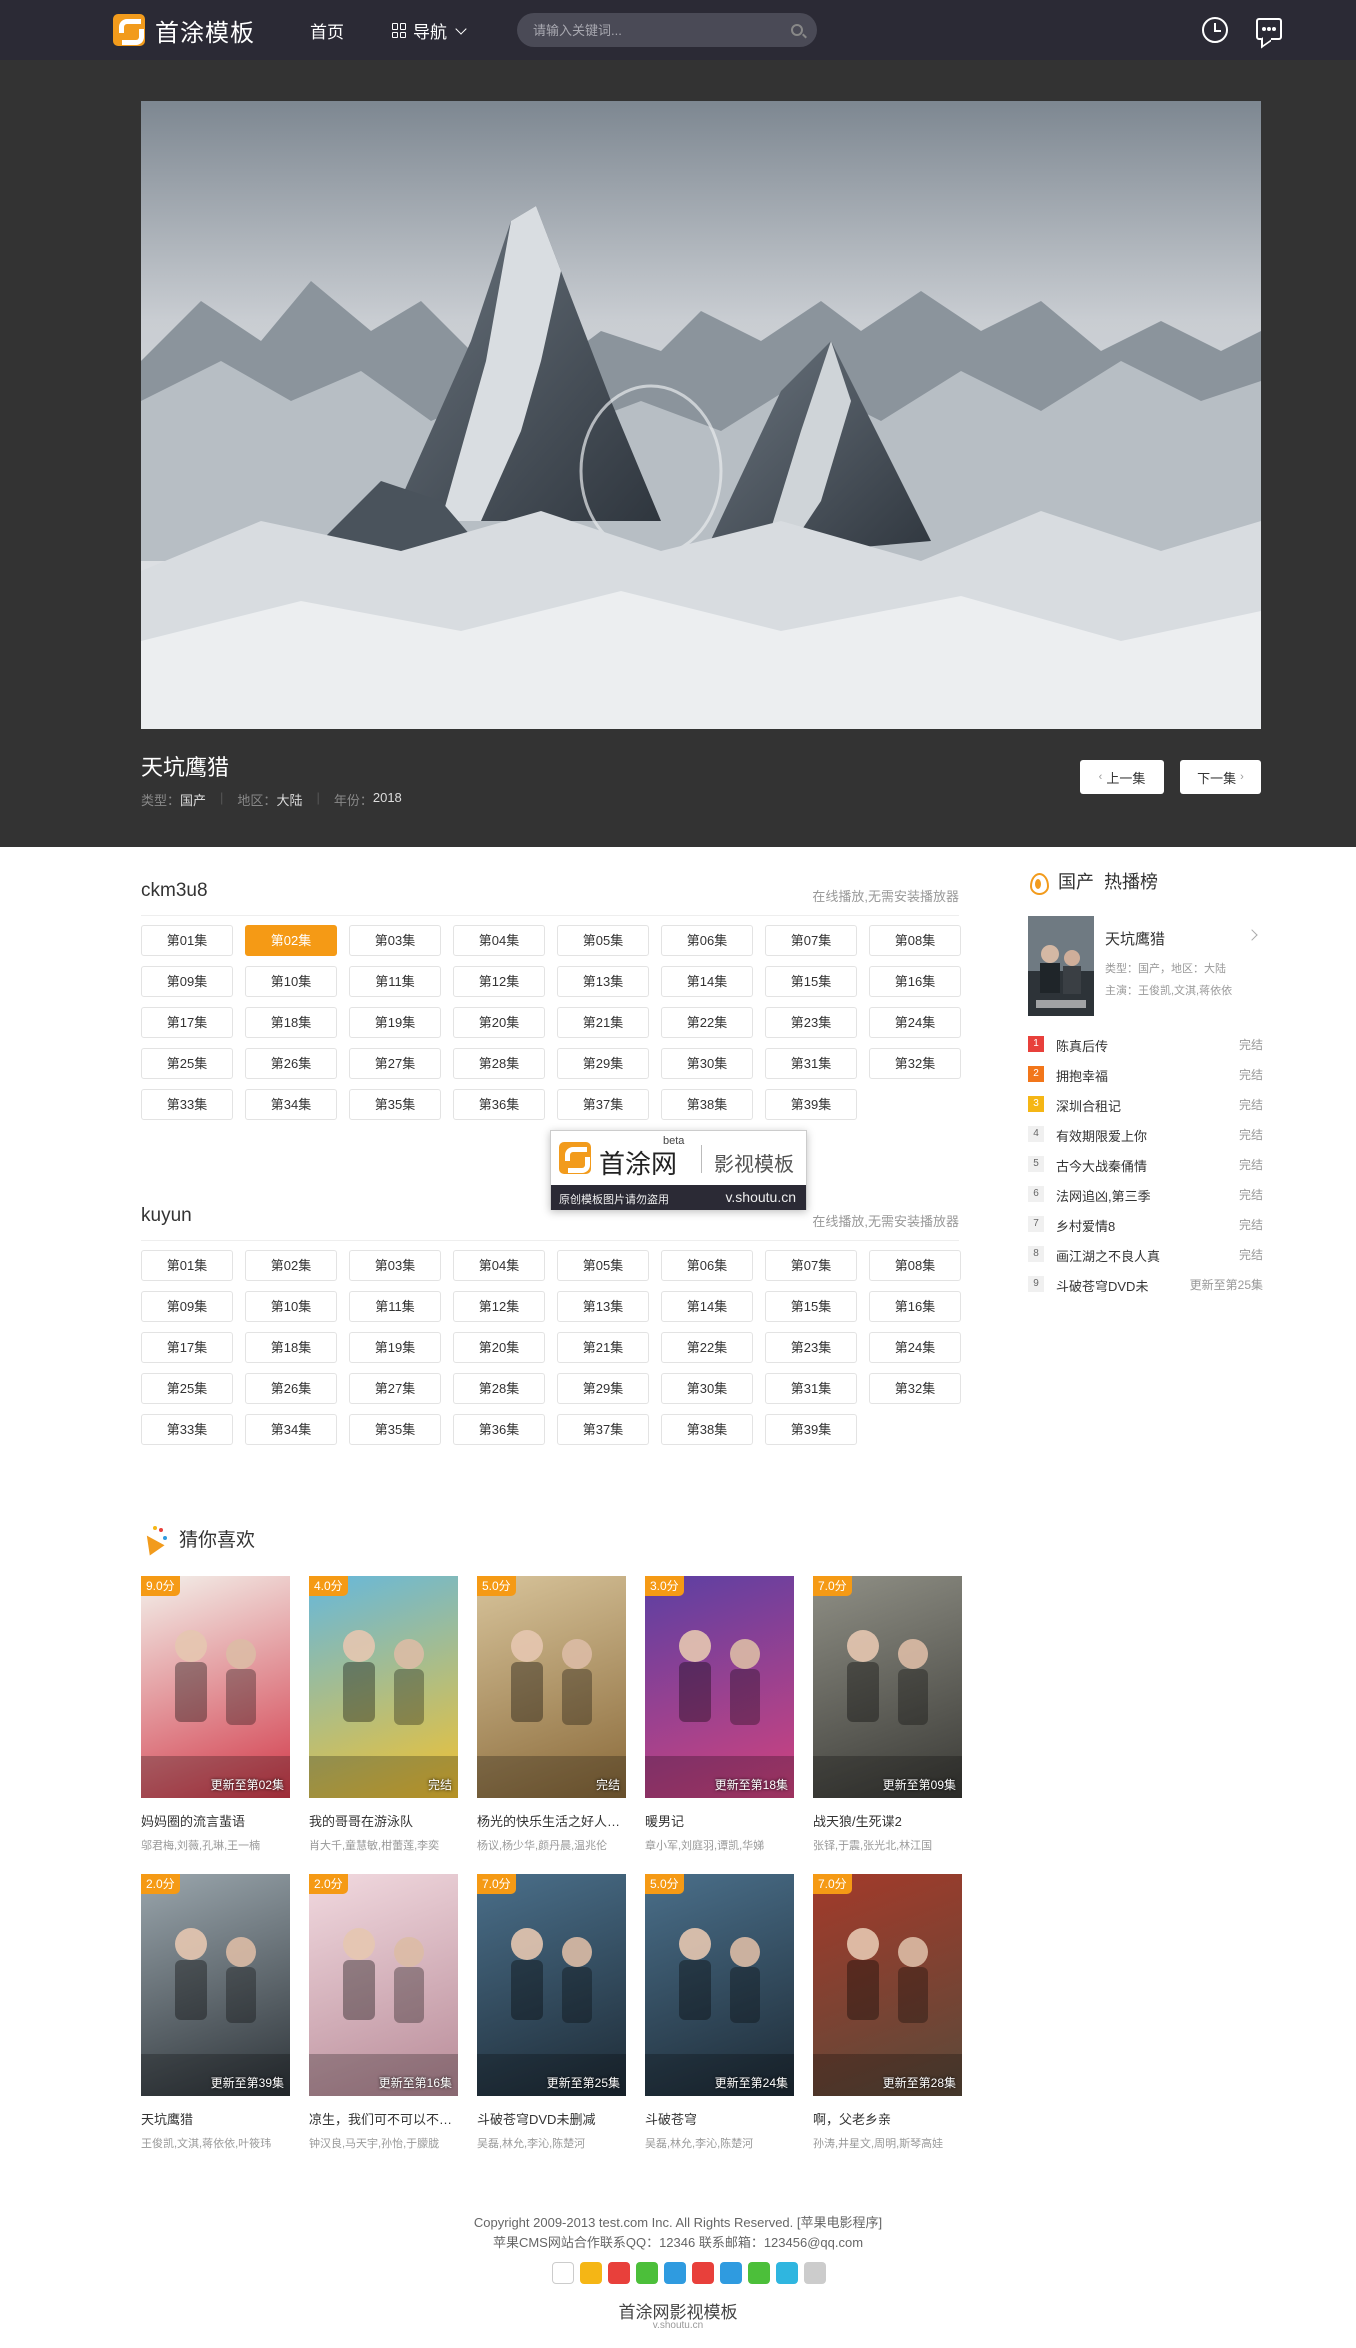  I want to click on share-wechat-icon, so click(647, 2273).